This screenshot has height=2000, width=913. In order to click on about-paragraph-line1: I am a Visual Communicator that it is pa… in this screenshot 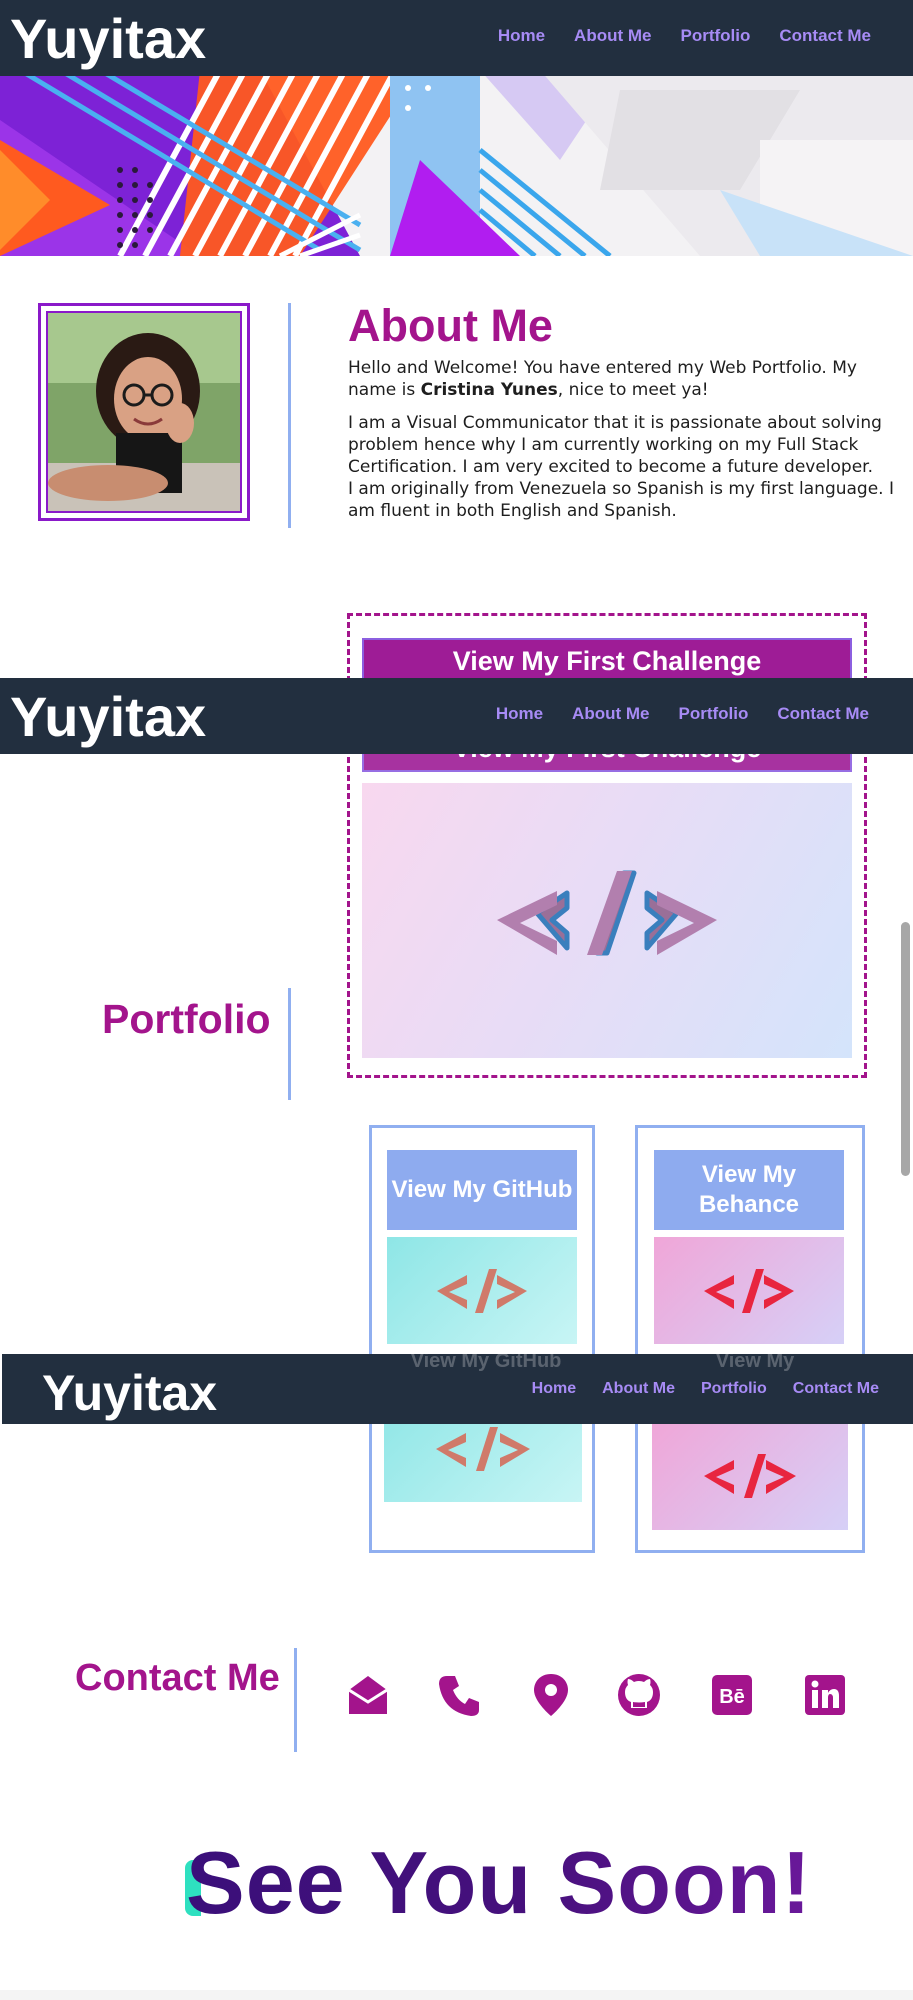, I will do `click(615, 445)`.